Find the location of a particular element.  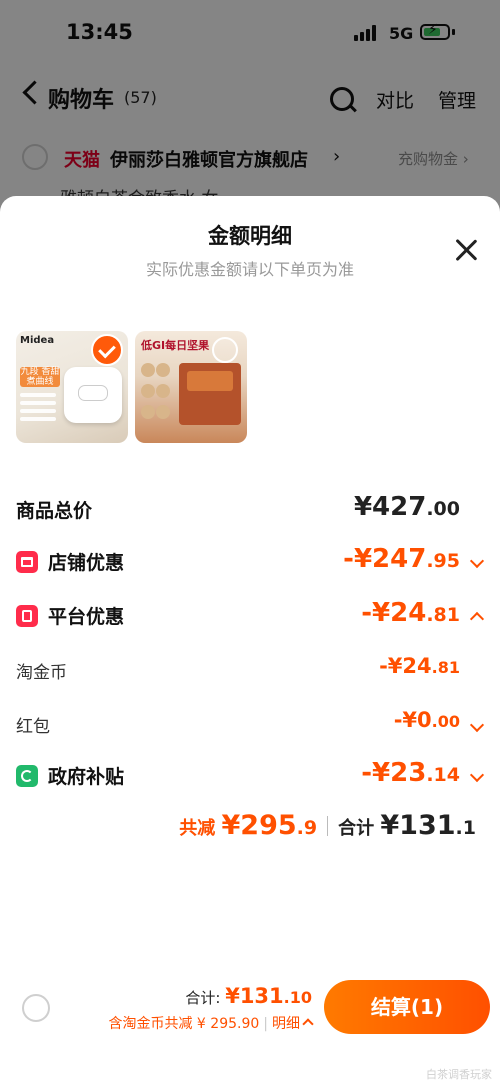

row-red-packet: 红包 -¥0.00 is located at coordinates (250, 726).